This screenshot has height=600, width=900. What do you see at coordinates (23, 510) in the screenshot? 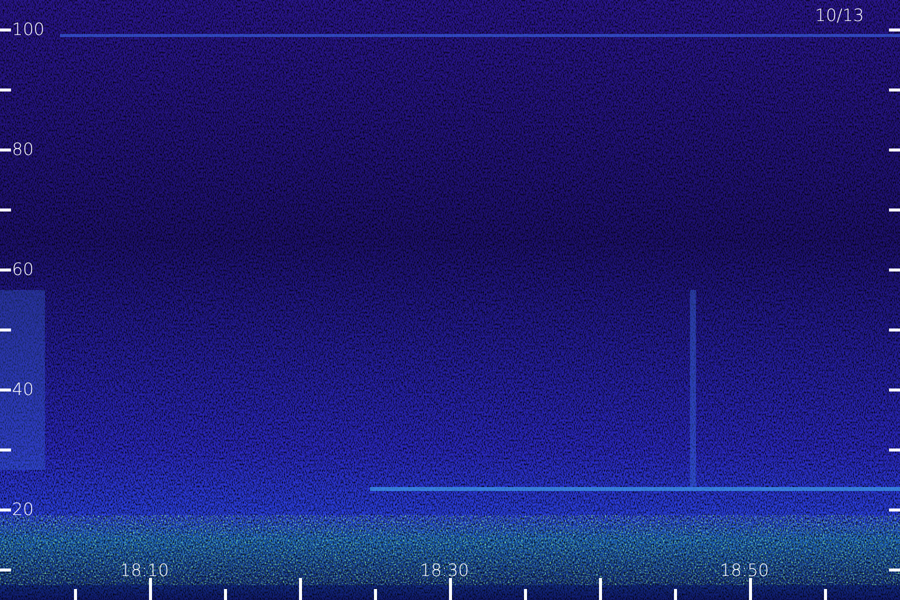
I see `y-axis-label: 20` at bounding box center [23, 510].